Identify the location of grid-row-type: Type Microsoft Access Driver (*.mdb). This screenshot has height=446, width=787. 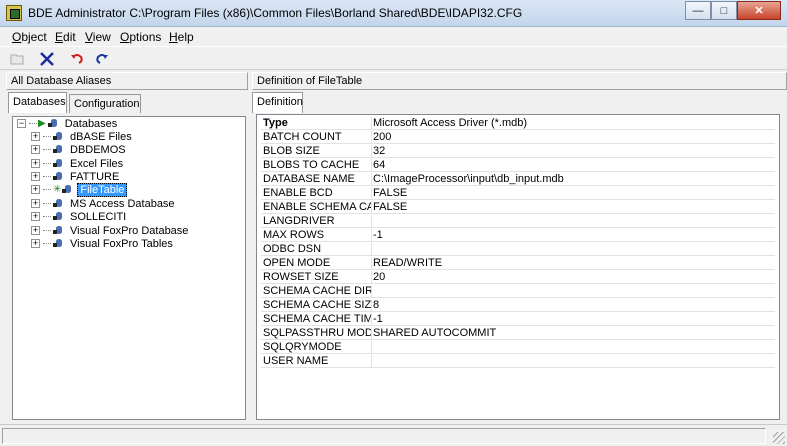
(518, 123).